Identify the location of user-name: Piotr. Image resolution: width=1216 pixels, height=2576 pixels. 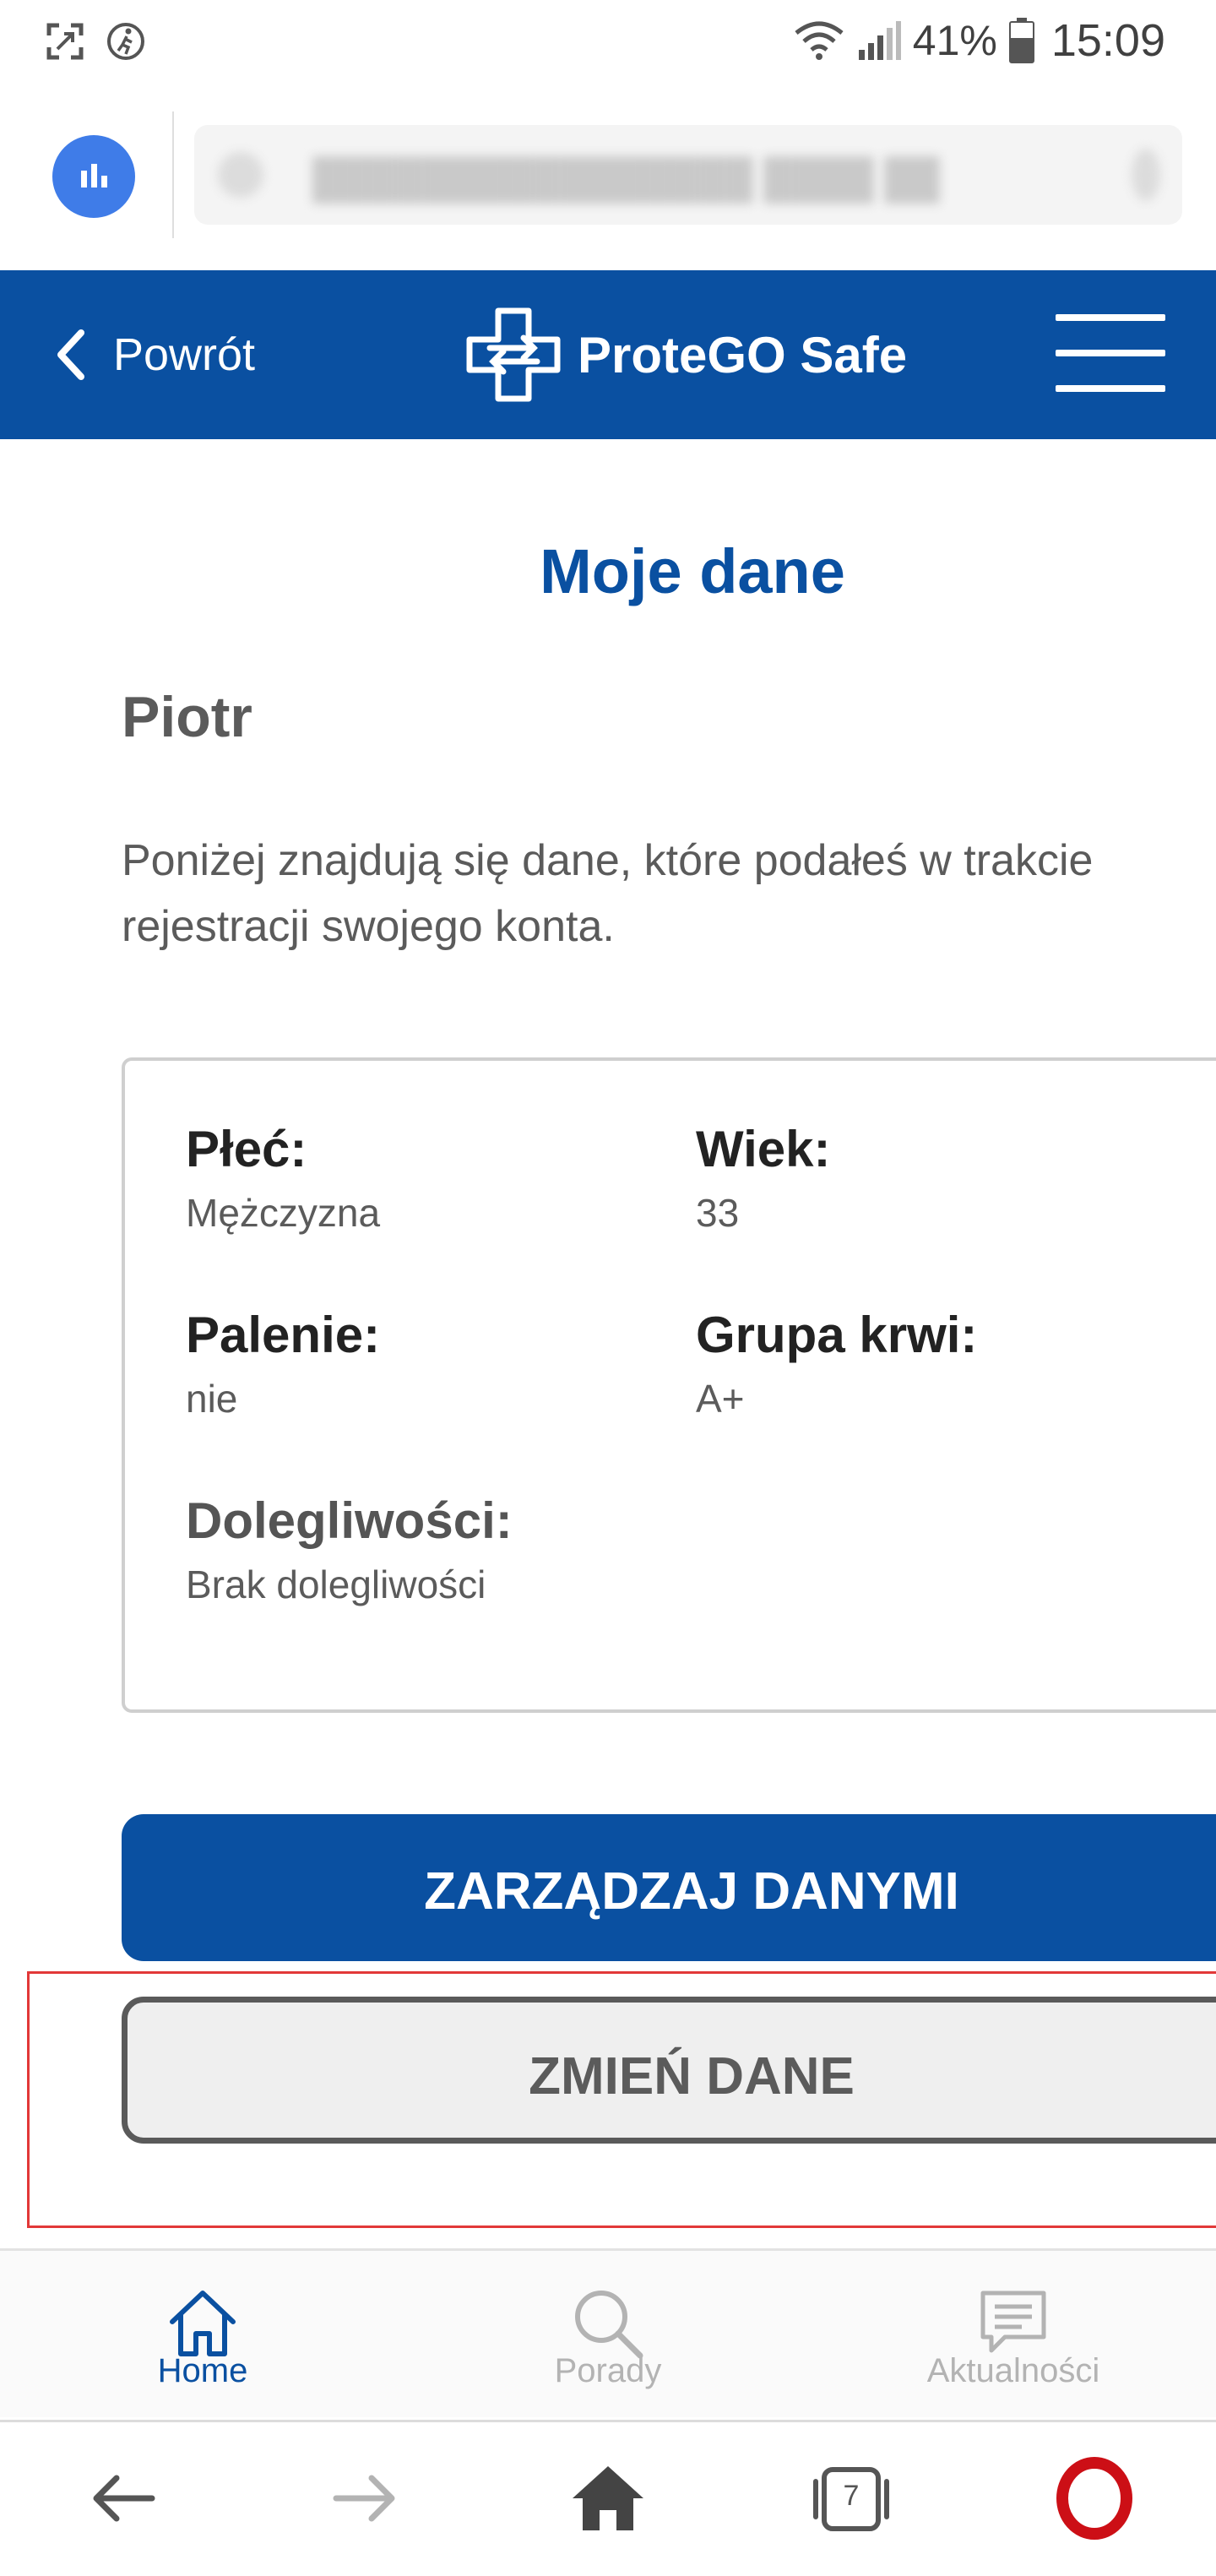
(187, 717).